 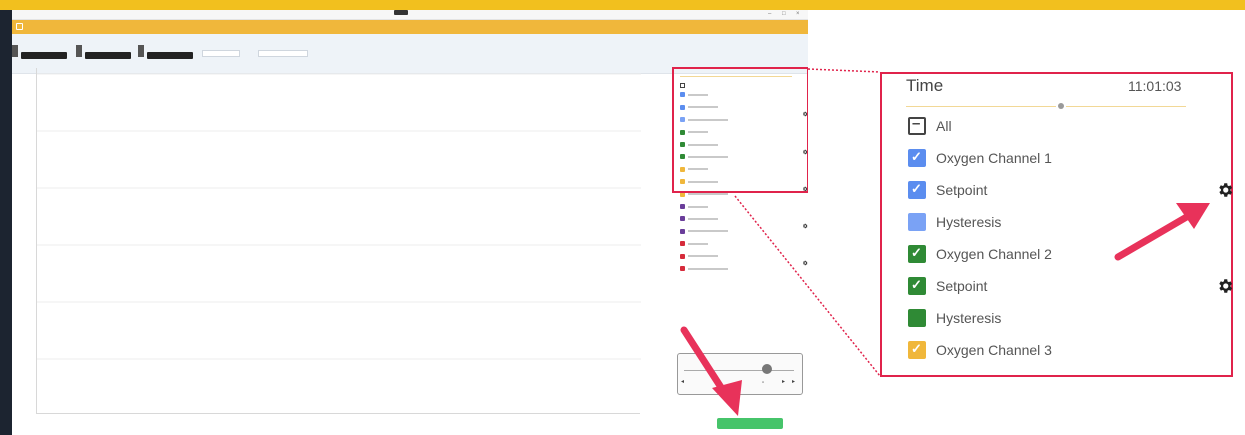 What do you see at coordinates (994, 254) in the screenshot?
I see `legend-item-label: Oxygen Channel 2` at bounding box center [994, 254].